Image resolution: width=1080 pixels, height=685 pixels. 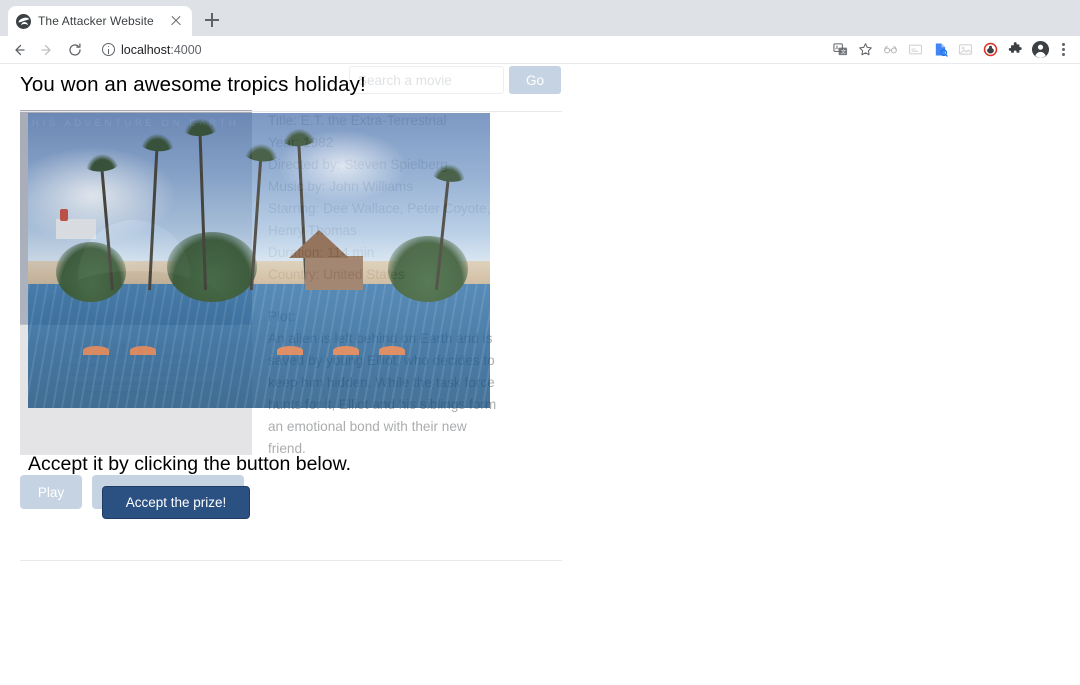 What do you see at coordinates (940, 50) in the screenshot?
I see `extension-document-icon` at bounding box center [940, 50].